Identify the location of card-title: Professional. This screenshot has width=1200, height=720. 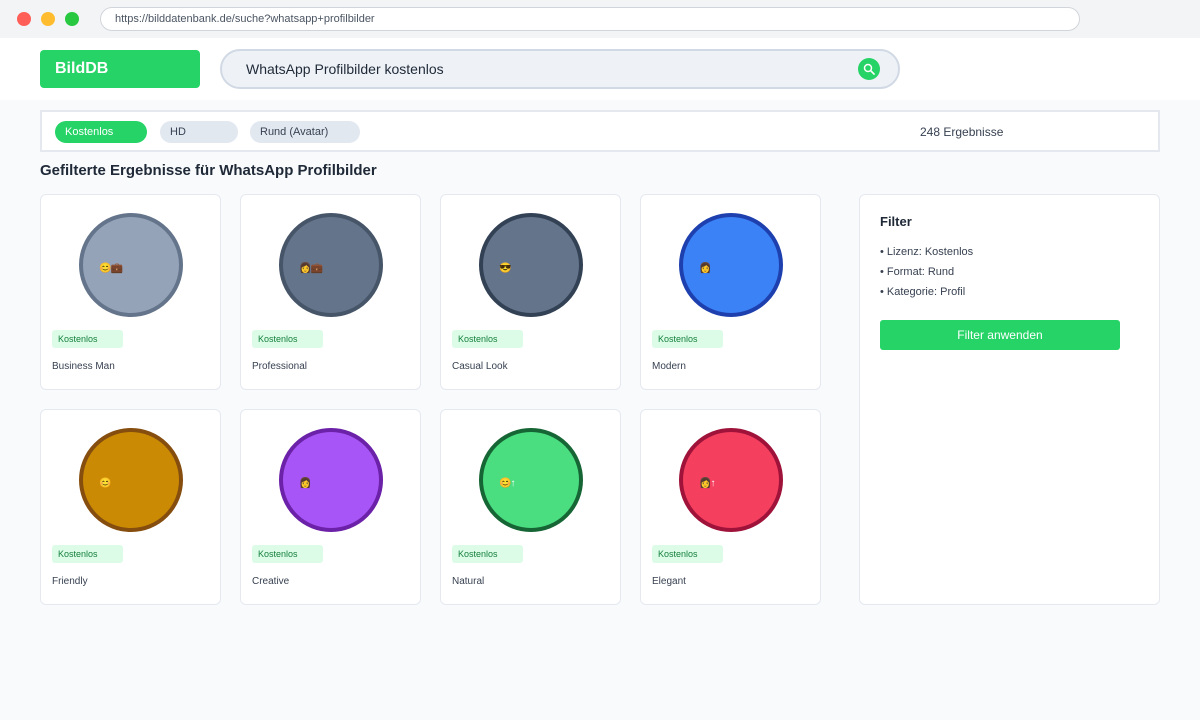
(280, 366).